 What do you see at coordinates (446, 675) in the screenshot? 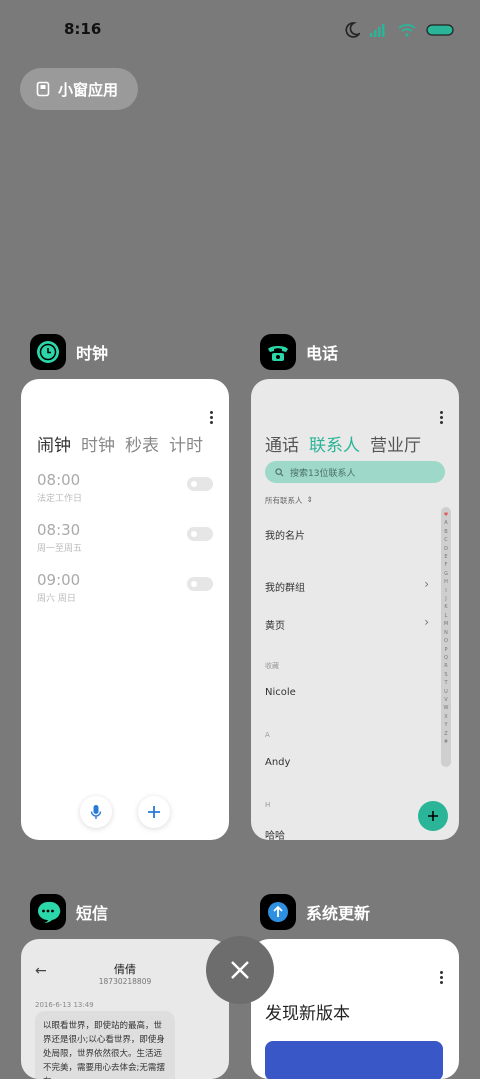
I see `alphabet-index-letter: S` at bounding box center [446, 675].